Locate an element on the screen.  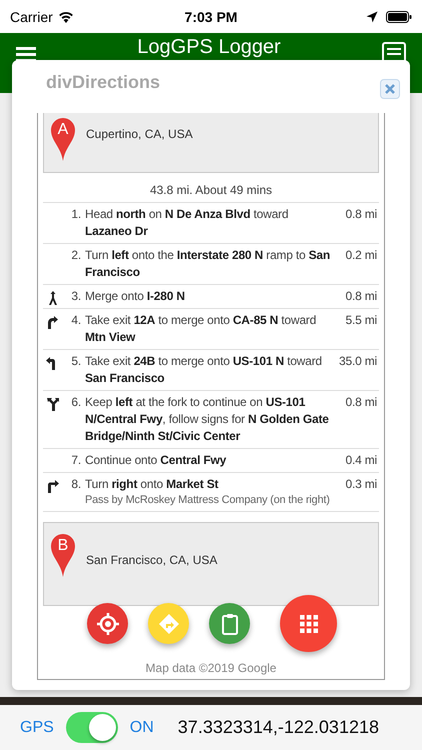
fork-left-icon is located at coordinates (53, 404).